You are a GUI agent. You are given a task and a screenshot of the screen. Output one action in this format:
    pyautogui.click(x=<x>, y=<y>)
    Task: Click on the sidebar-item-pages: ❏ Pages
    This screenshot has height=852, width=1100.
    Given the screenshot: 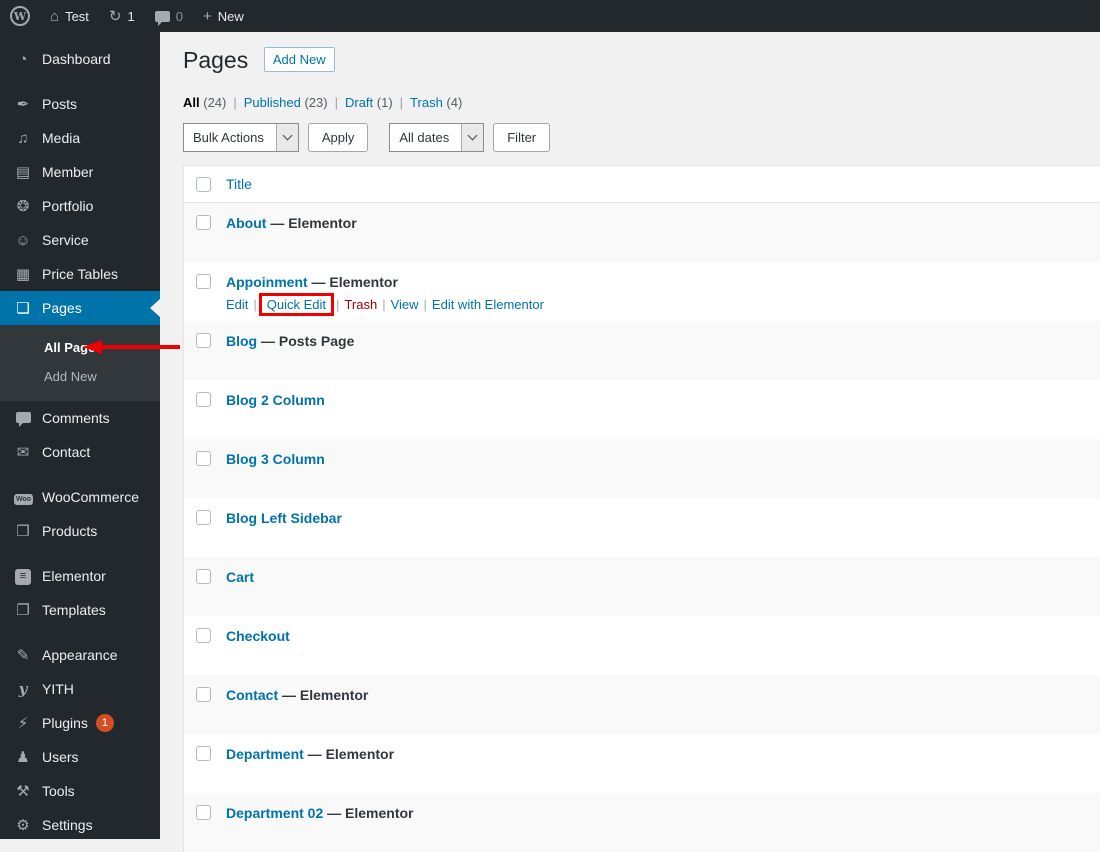 What is the action you would take?
    pyautogui.click(x=80, y=308)
    